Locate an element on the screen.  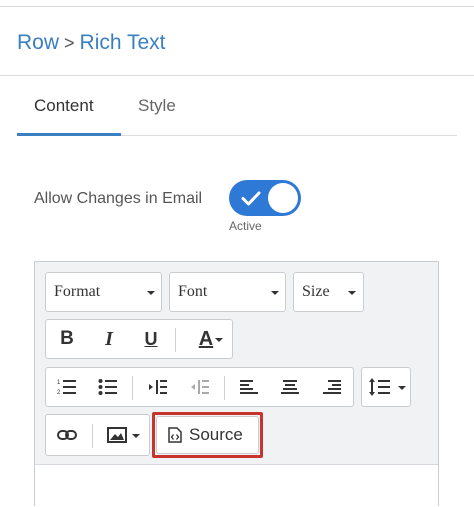
check-icon is located at coordinates (251, 198).